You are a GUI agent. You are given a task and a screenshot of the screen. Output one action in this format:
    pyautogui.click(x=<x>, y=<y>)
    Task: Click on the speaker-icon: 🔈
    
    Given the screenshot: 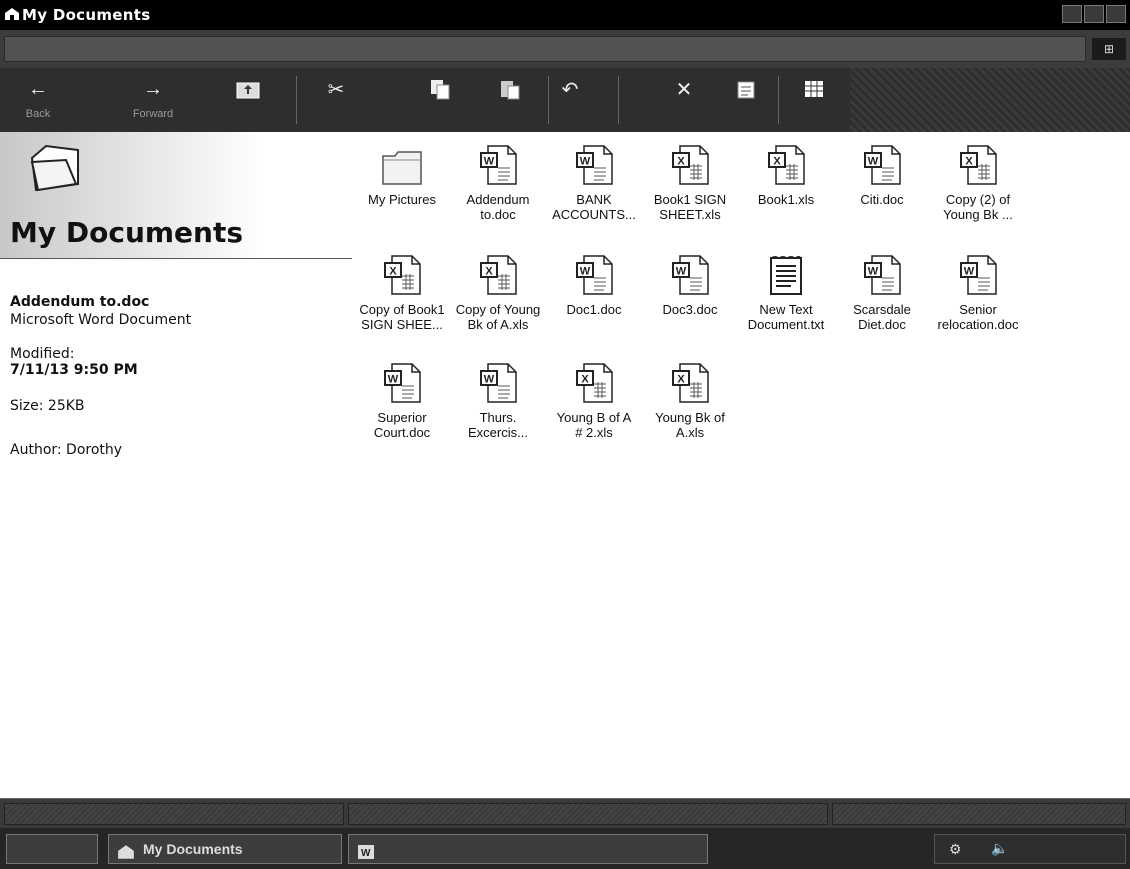 What is the action you would take?
    pyautogui.click(x=1000, y=848)
    